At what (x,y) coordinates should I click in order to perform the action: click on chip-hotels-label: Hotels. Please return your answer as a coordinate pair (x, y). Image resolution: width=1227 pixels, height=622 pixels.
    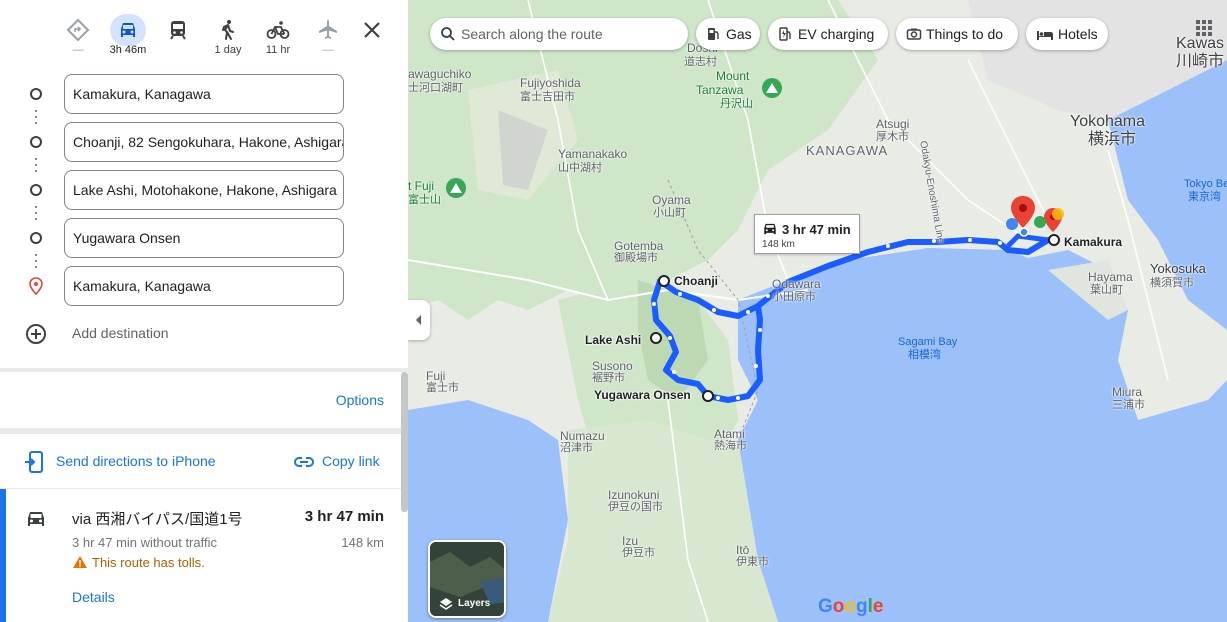
    Looking at the image, I should click on (1078, 34).